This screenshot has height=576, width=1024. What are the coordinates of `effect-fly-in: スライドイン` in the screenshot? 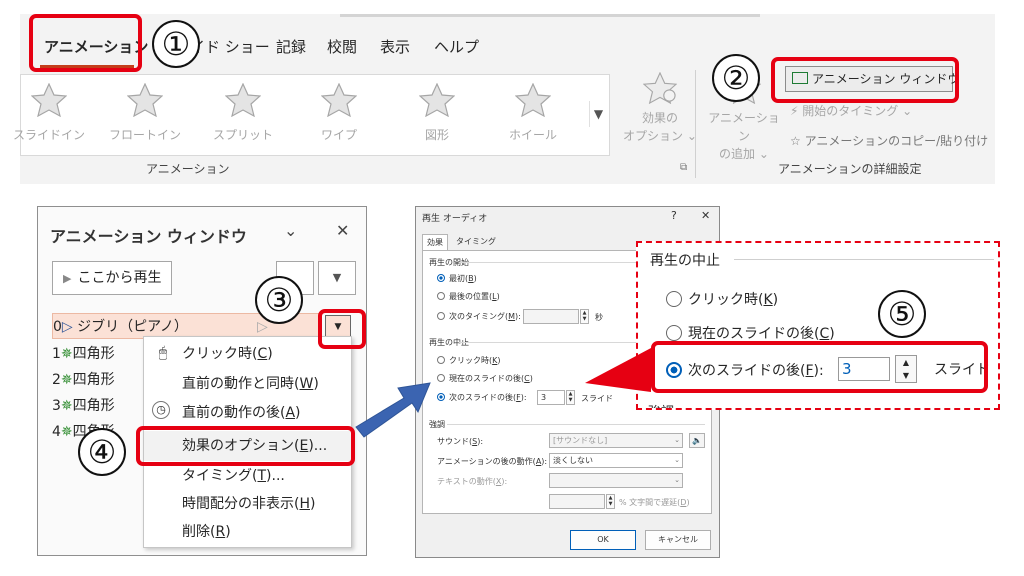 It's located at (49, 112).